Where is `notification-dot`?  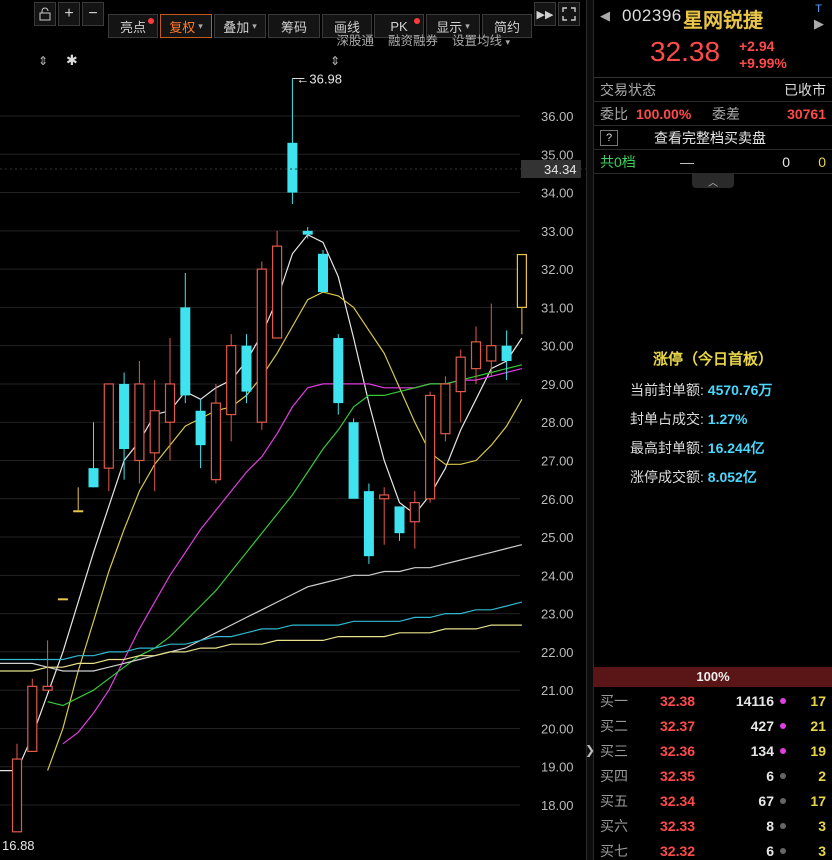
notification-dot is located at coordinates (417, 21).